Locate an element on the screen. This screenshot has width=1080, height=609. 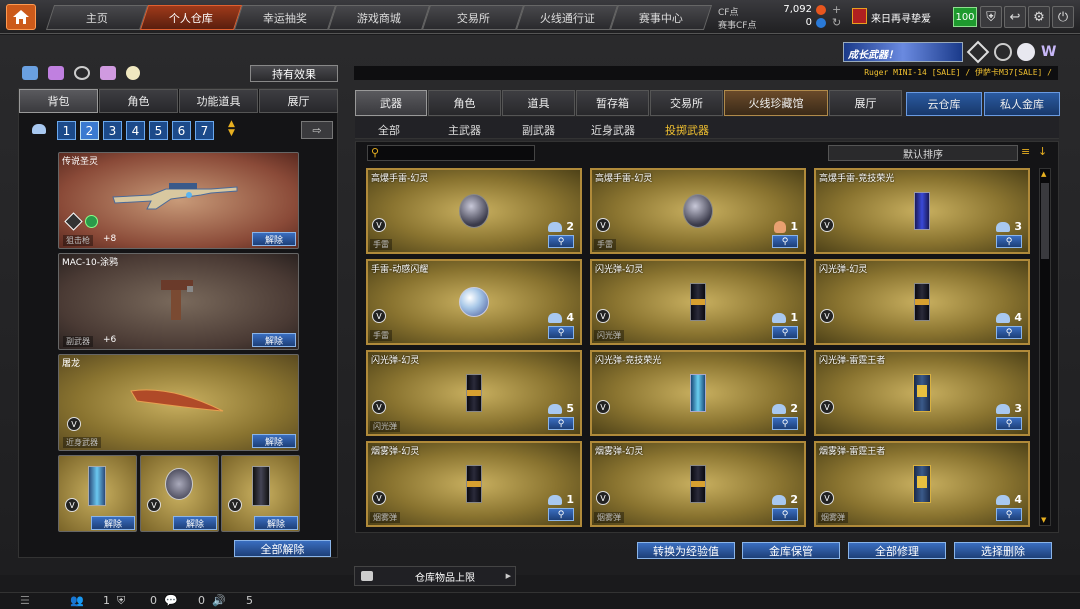
return-icon: ↩ is located at coordinates (1015, 17).